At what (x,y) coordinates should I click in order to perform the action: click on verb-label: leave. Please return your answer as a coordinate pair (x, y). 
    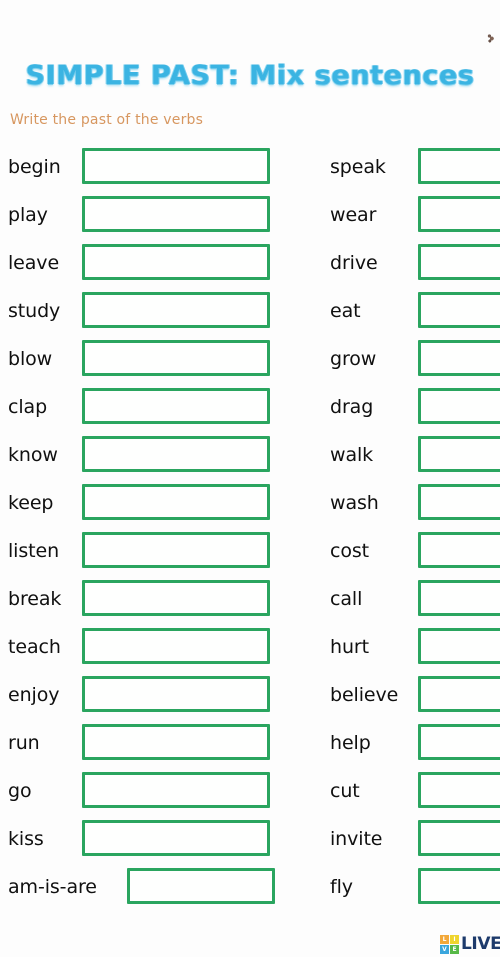
    Looking at the image, I should click on (34, 263).